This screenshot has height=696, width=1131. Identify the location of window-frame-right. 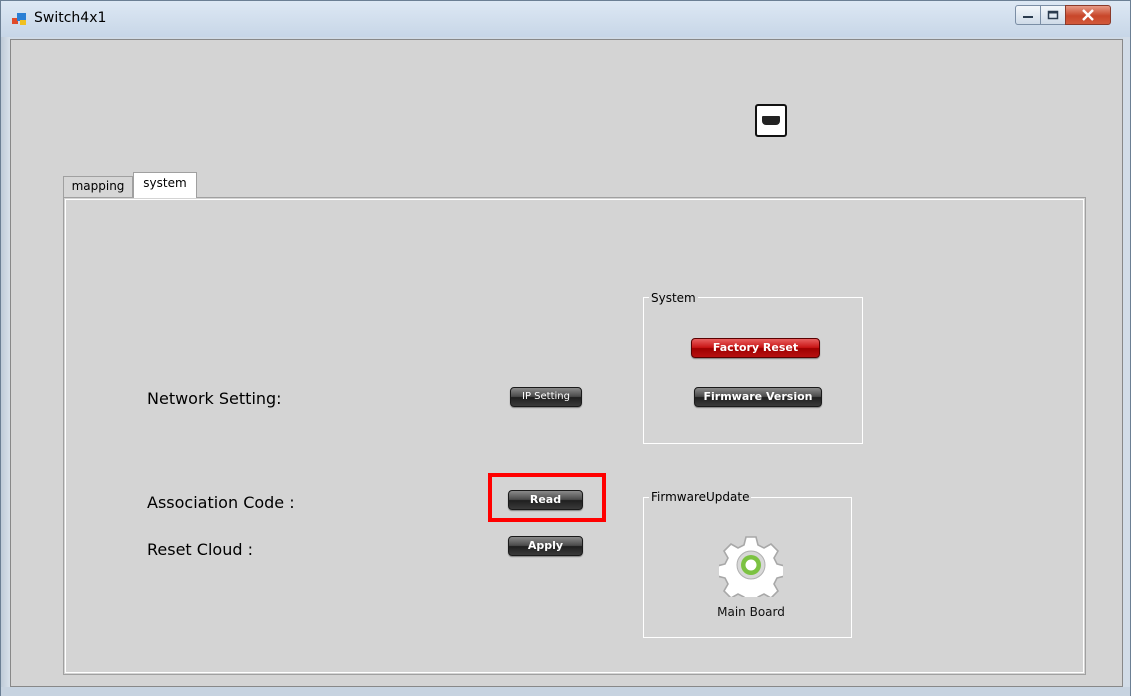
(1126, 363).